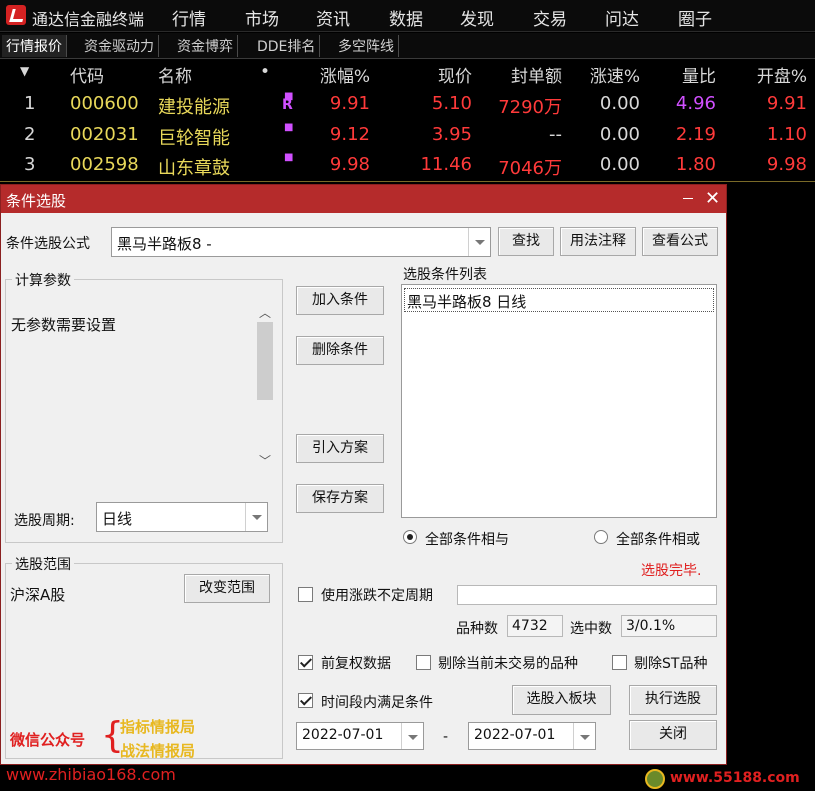 The width and height of the screenshot is (815, 791). I want to click on condition-list: 黑马半路板8 日线, so click(559, 401).